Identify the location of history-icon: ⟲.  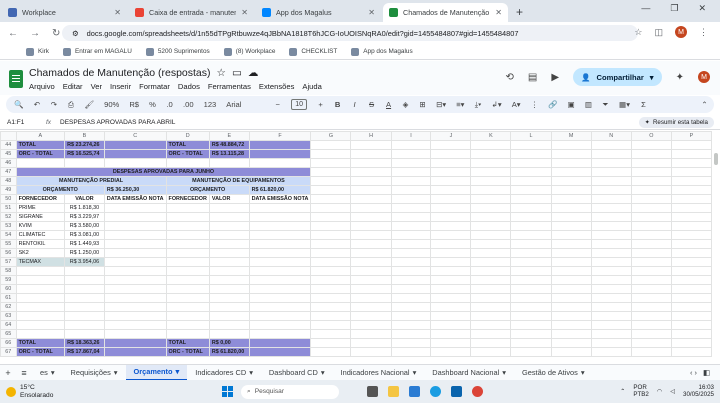
(510, 77).